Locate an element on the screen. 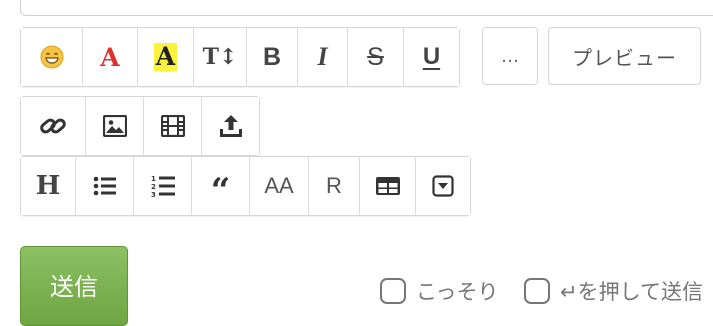  submit-button: 送信 is located at coordinates (74, 286).